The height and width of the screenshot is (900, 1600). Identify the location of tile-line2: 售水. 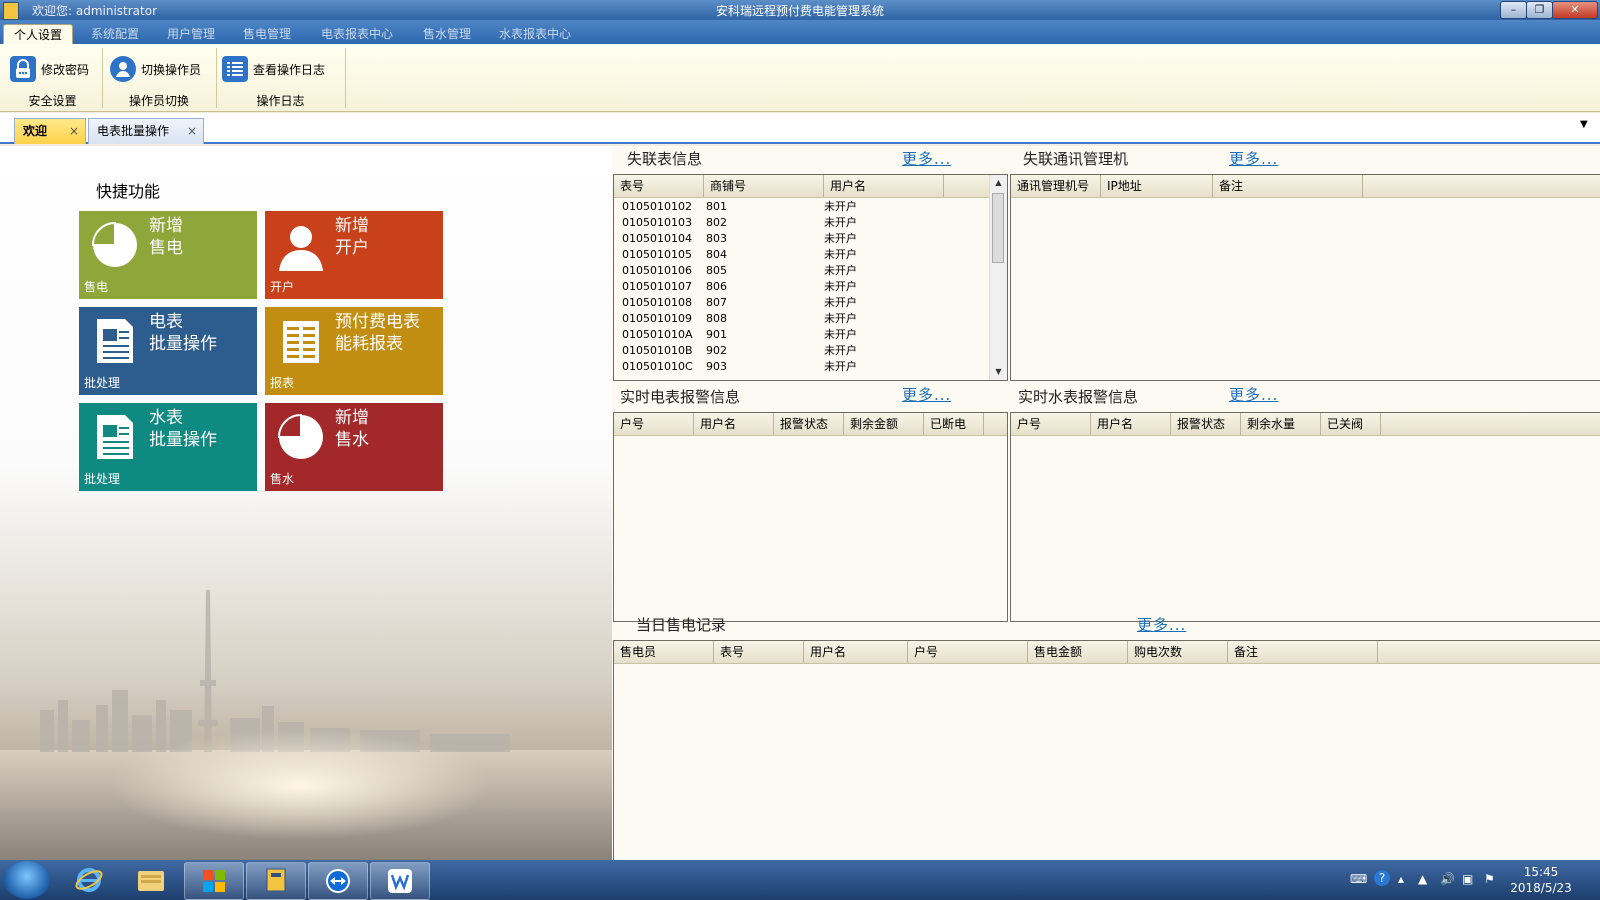
(352, 440).